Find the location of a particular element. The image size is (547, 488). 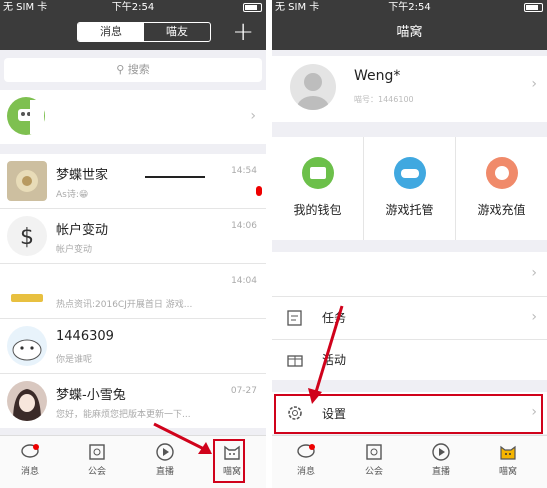

nav-bar: 消息 喵友 + is located at coordinates (133, 33).